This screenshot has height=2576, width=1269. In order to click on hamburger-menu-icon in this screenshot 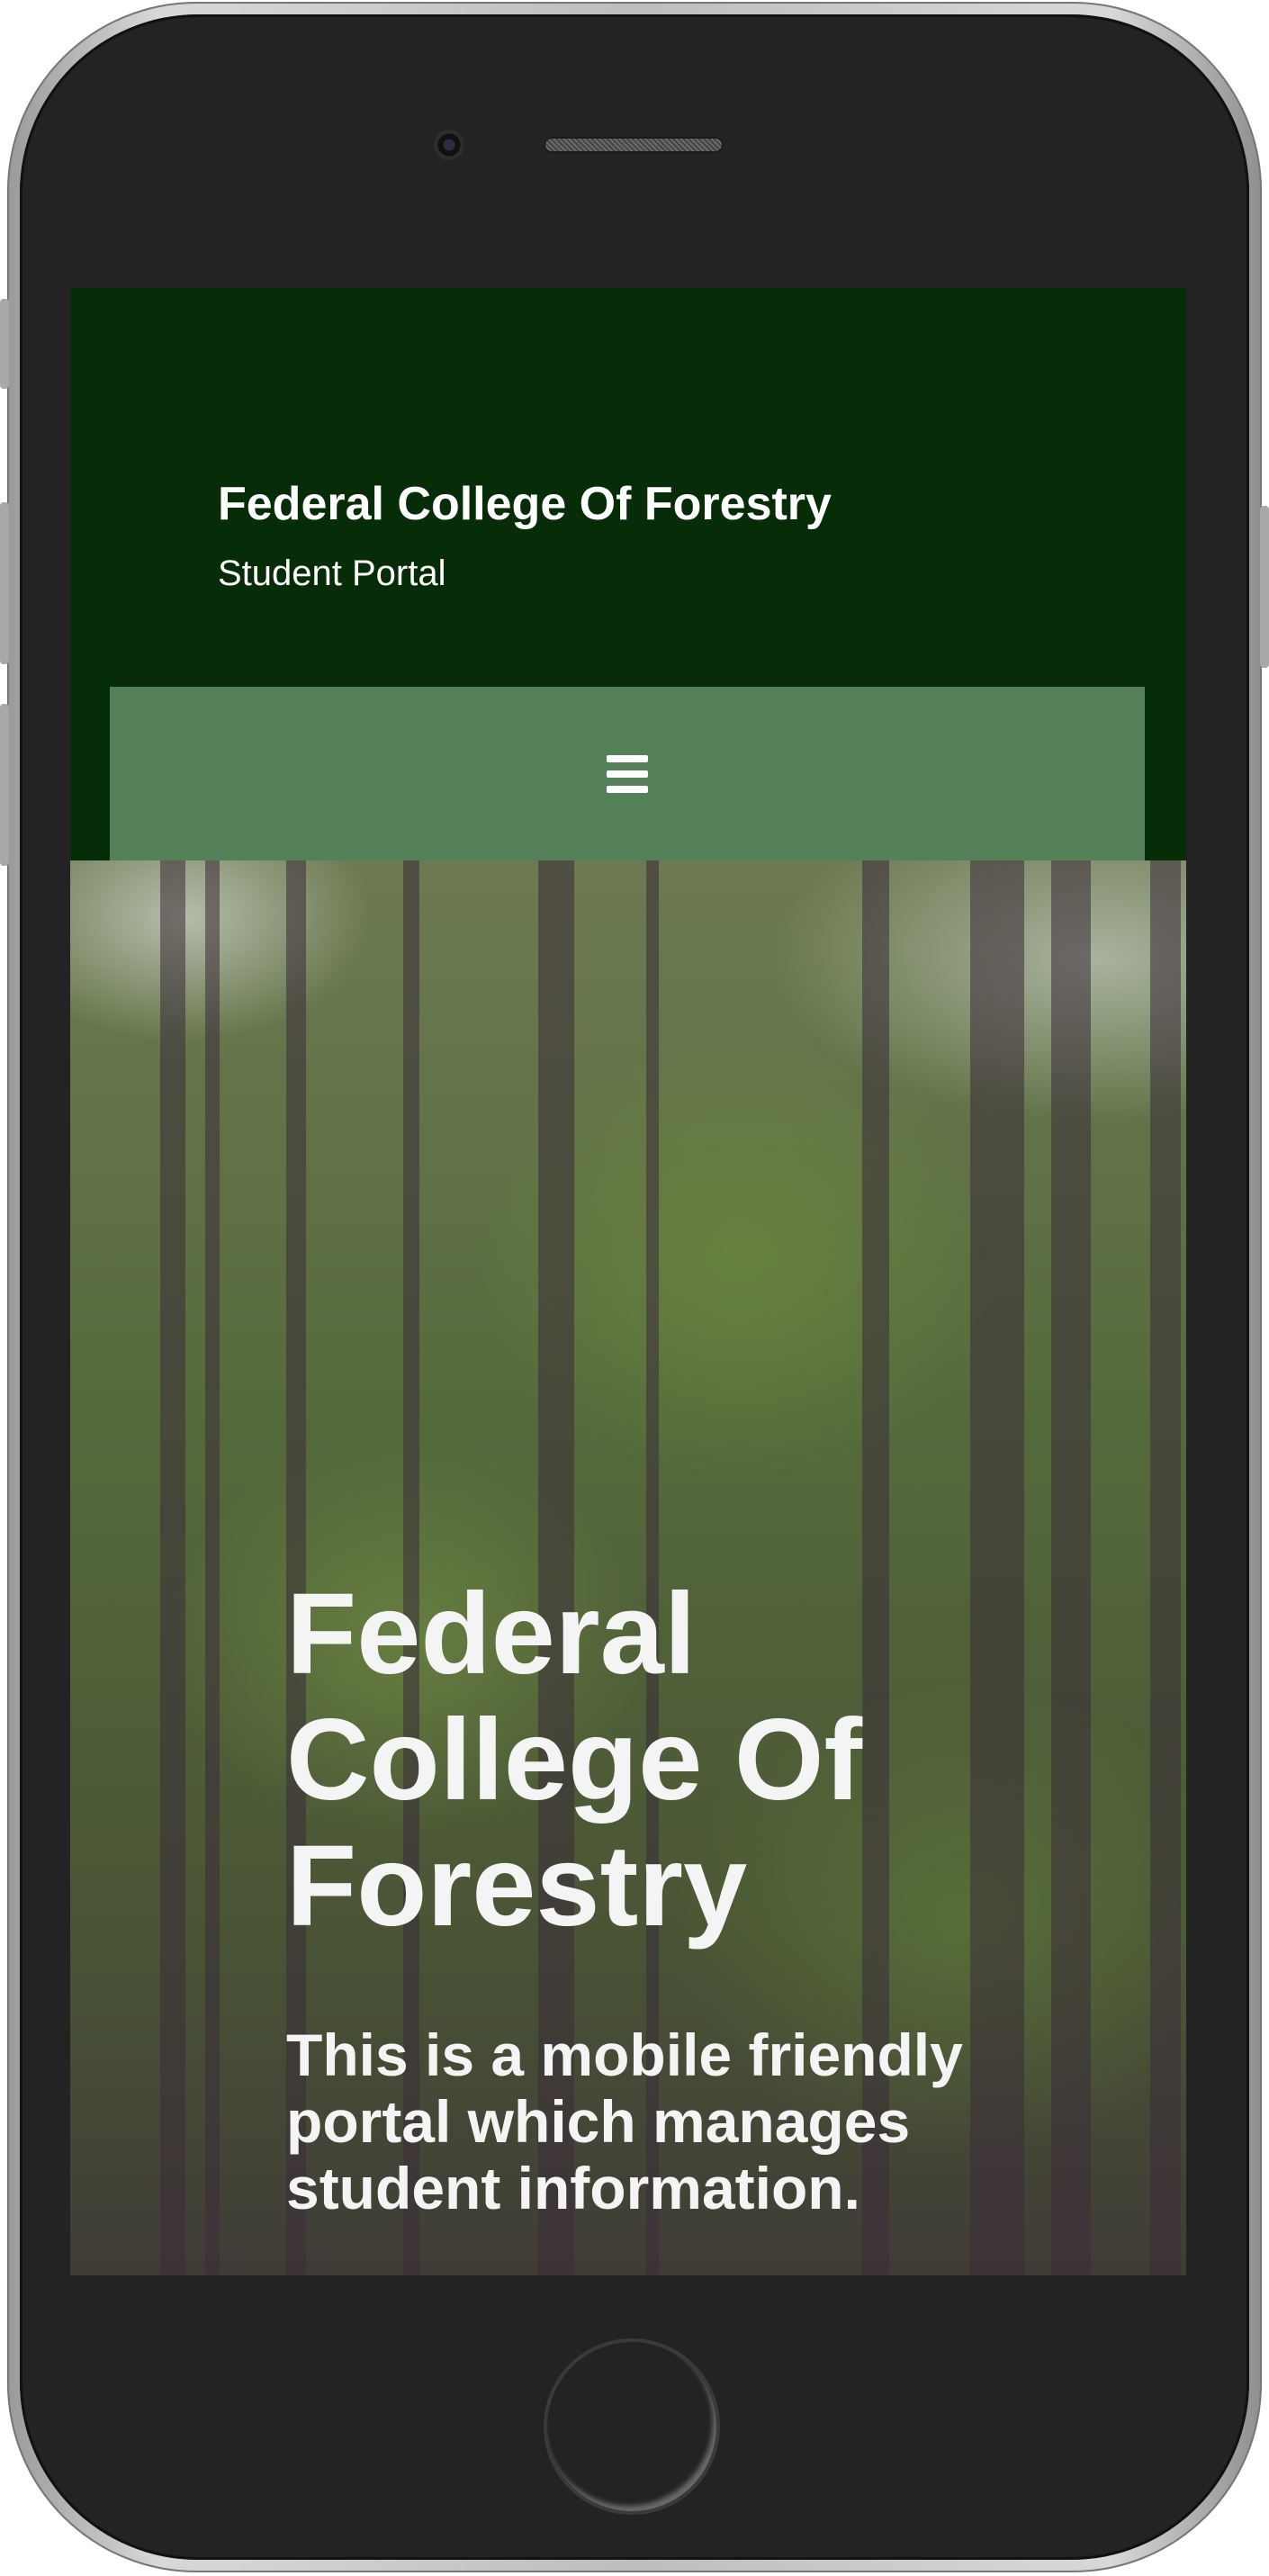, I will do `click(628, 773)`.